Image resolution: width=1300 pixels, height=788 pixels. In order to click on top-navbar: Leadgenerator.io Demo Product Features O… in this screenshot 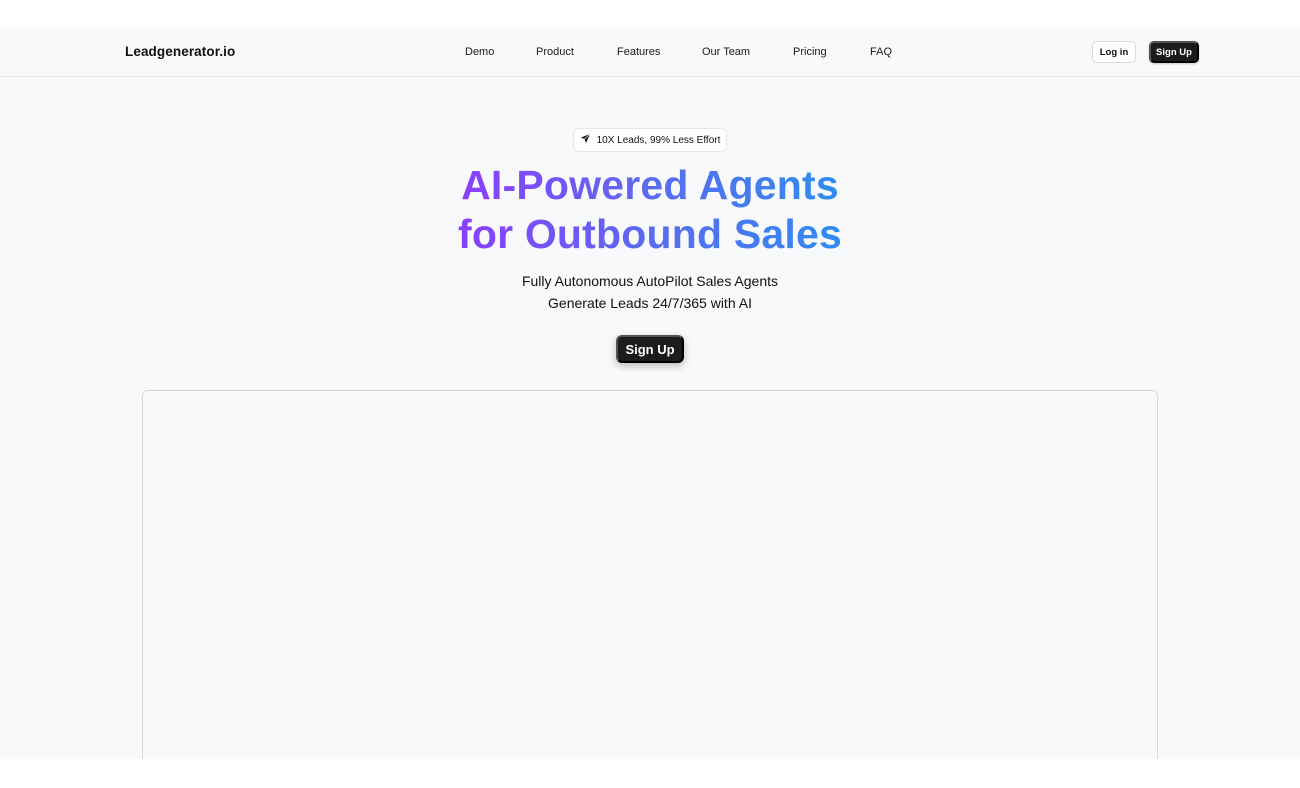, I will do `click(650, 52)`.